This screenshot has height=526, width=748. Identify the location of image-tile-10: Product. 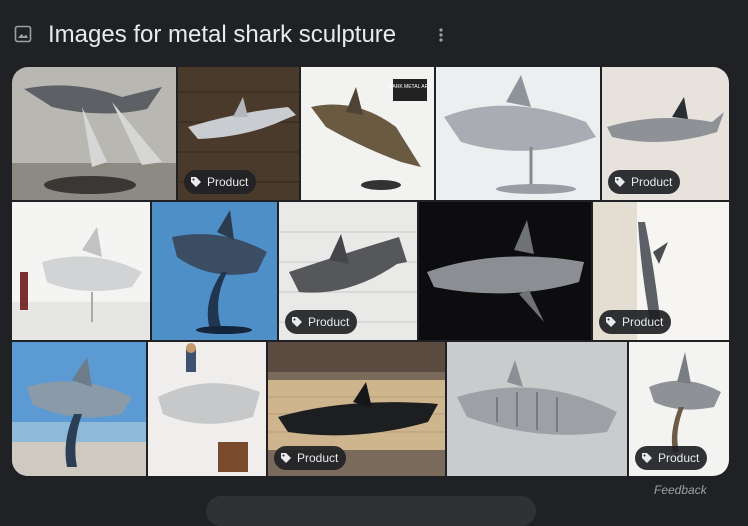
(661, 271).